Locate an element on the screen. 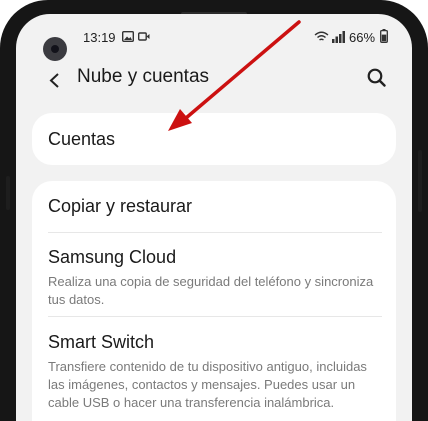 The image size is (428, 421). signal-icon is located at coordinates (338, 37).